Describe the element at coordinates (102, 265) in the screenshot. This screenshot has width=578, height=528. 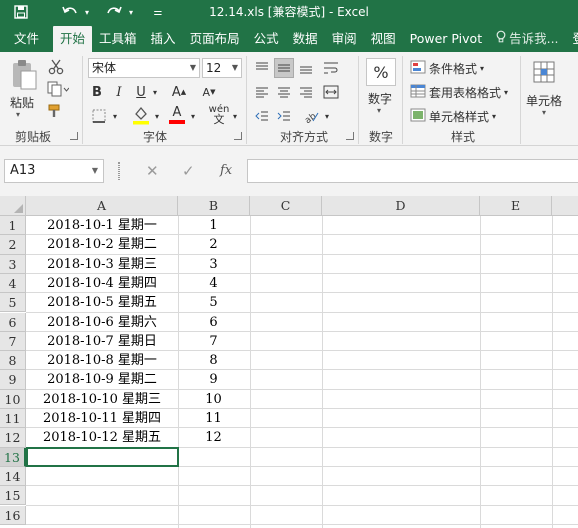
I see `cell-date-weekday: 2018-10-3 星期三` at that location.